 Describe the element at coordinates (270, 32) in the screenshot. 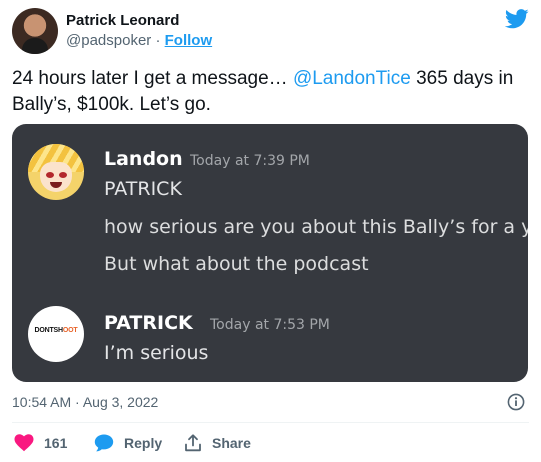

I see `tweet-header: Patrick Leonard @padspoker · Follow` at that location.